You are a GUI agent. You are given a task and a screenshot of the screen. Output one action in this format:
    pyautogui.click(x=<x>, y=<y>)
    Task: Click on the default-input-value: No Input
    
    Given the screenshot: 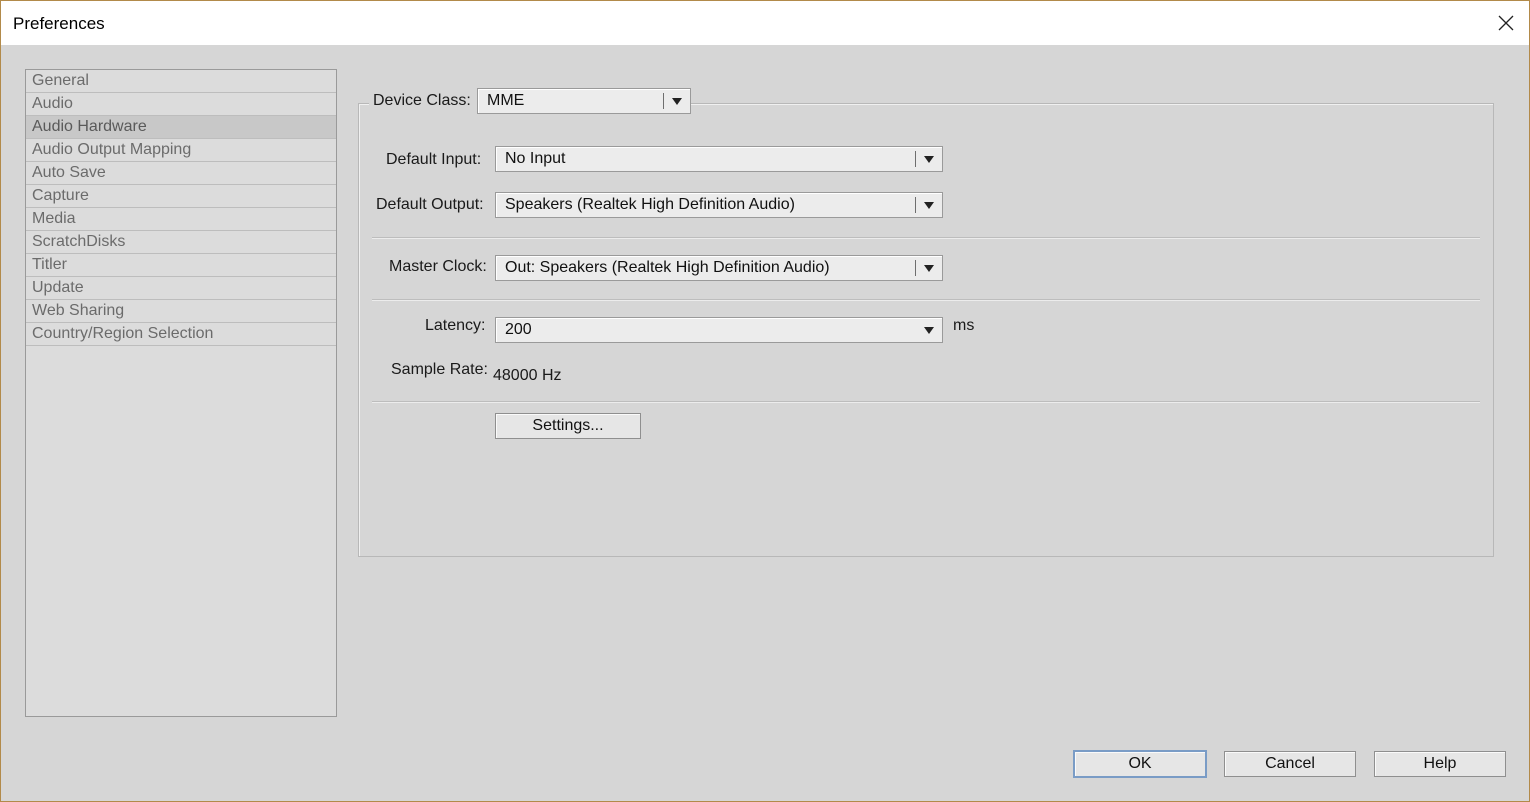 What is the action you would take?
    pyautogui.click(x=535, y=158)
    